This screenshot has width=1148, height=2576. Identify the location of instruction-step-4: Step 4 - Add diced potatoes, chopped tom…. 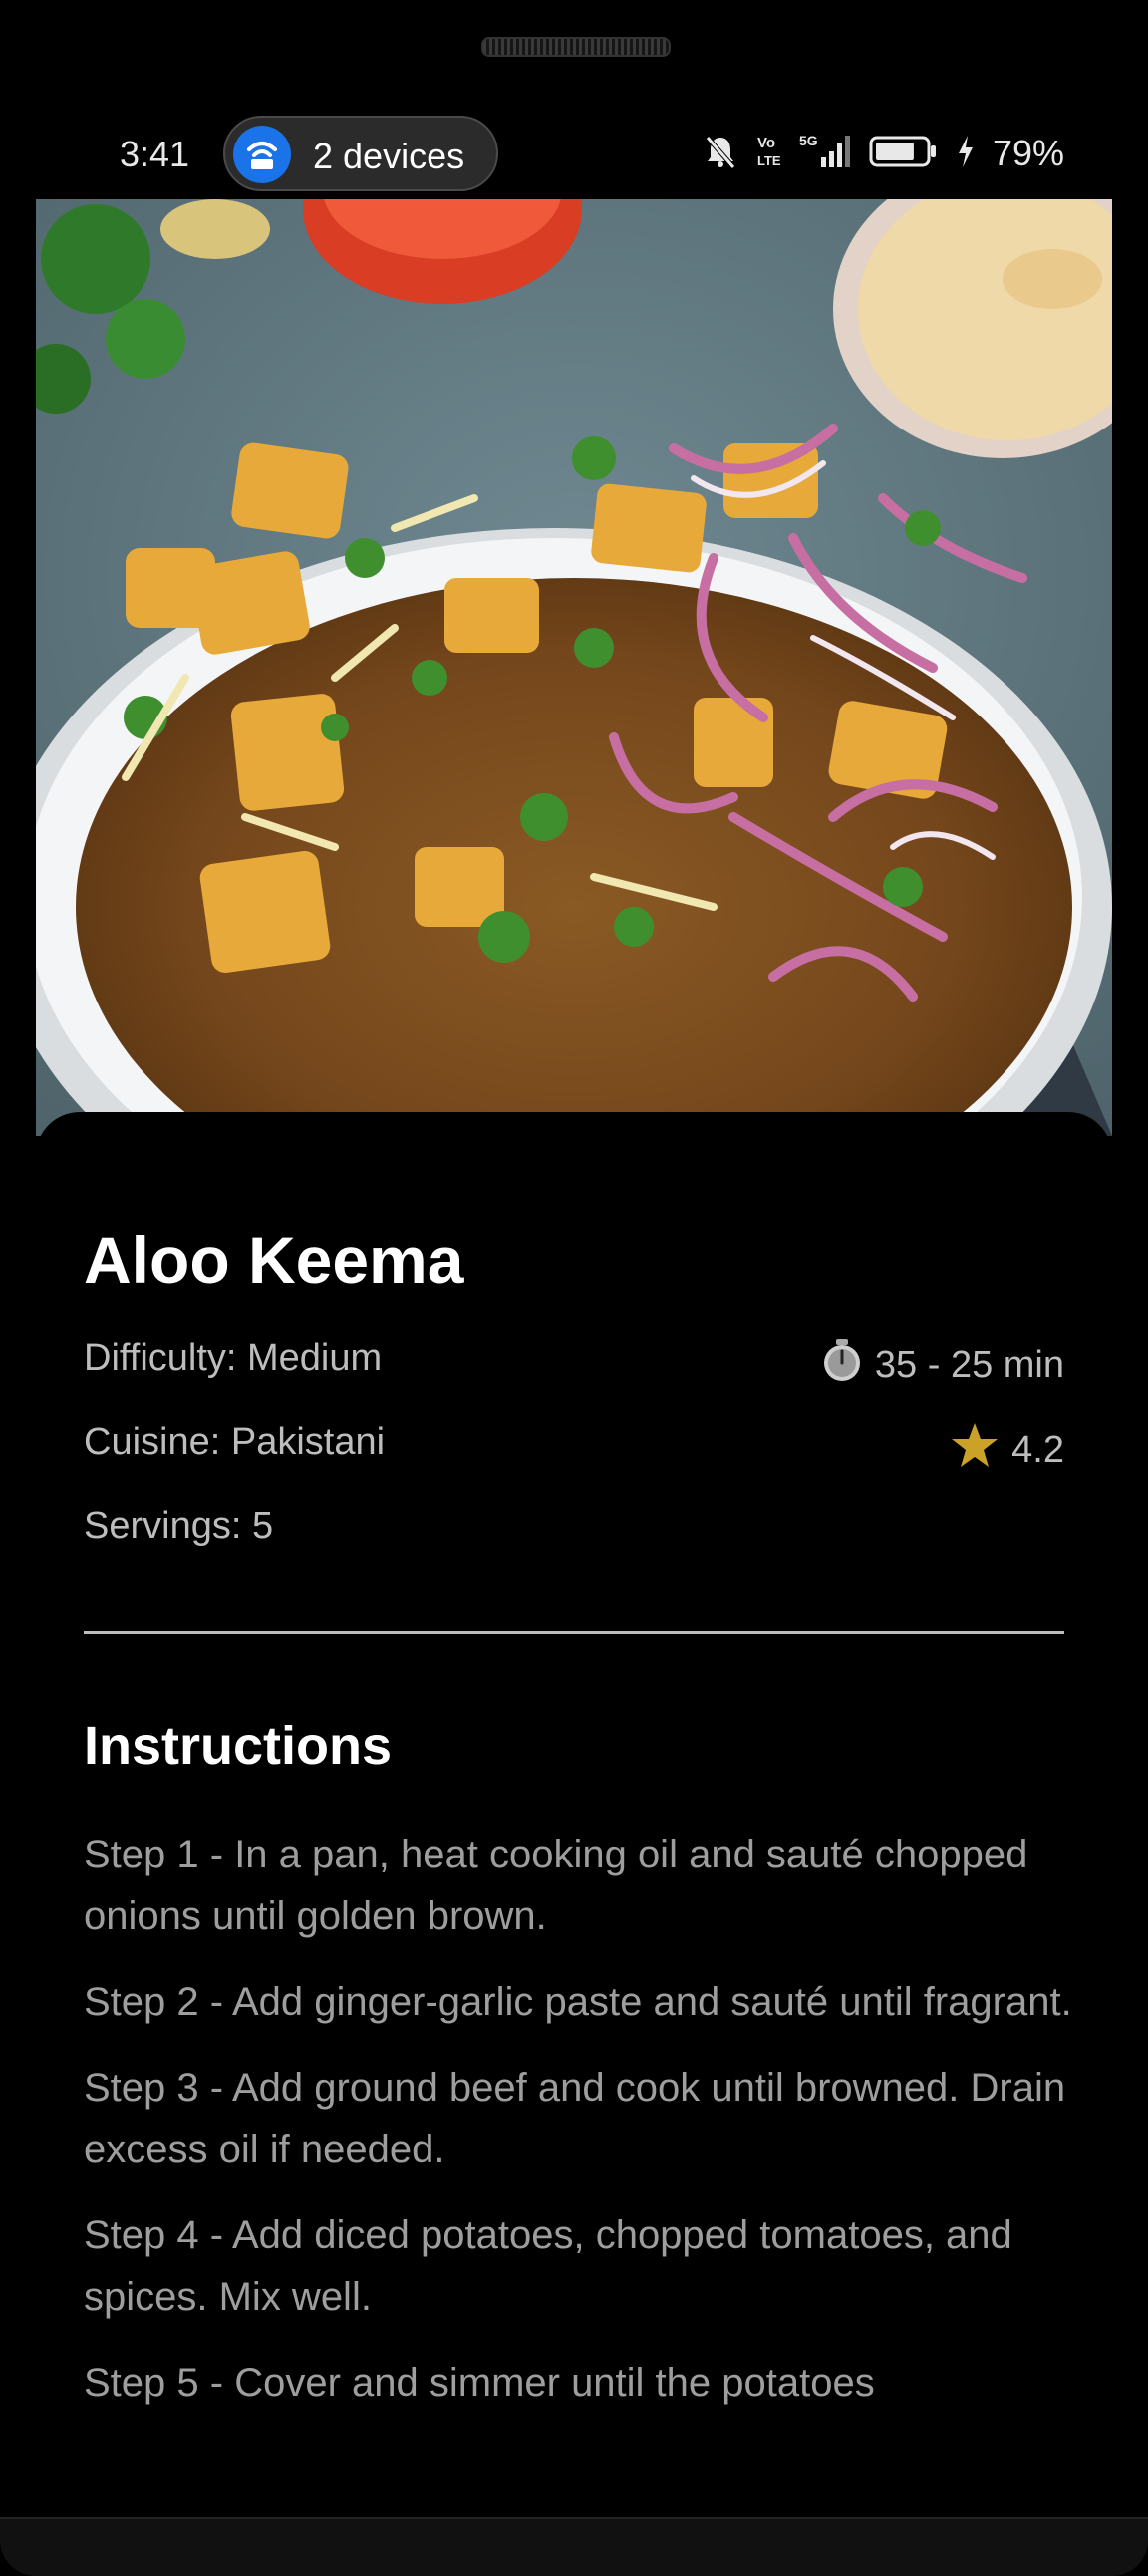
(548, 2266).